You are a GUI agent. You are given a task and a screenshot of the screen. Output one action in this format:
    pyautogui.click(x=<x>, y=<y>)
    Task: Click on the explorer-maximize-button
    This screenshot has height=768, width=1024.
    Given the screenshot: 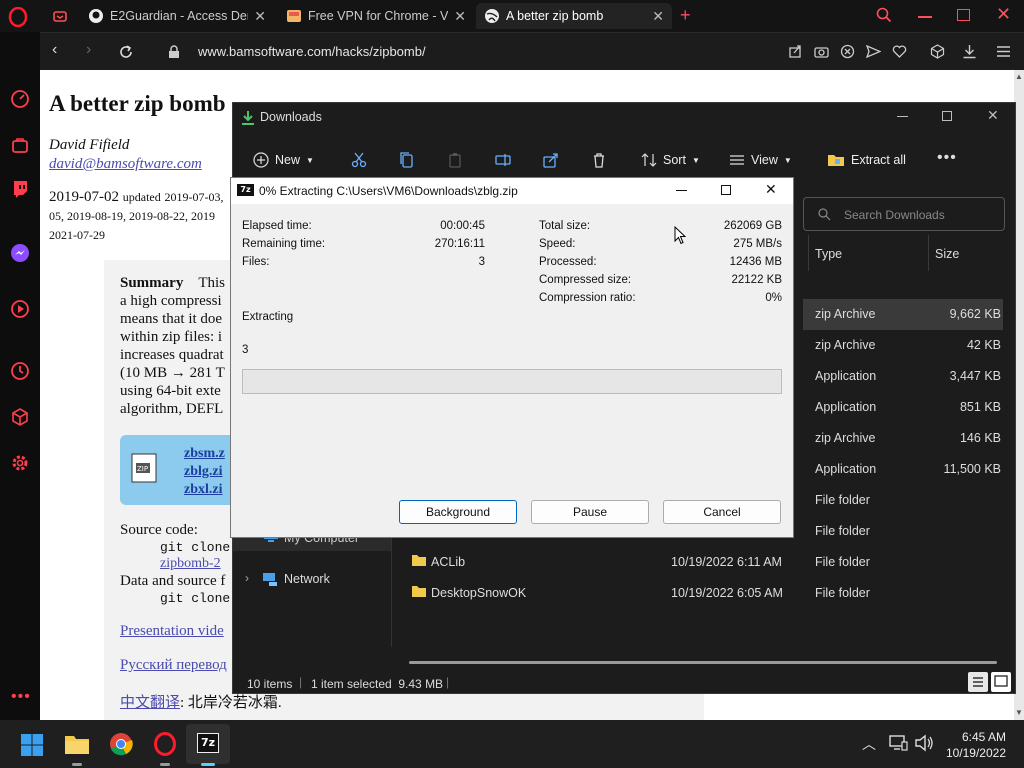 What is the action you would take?
    pyautogui.click(x=947, y=116)
    